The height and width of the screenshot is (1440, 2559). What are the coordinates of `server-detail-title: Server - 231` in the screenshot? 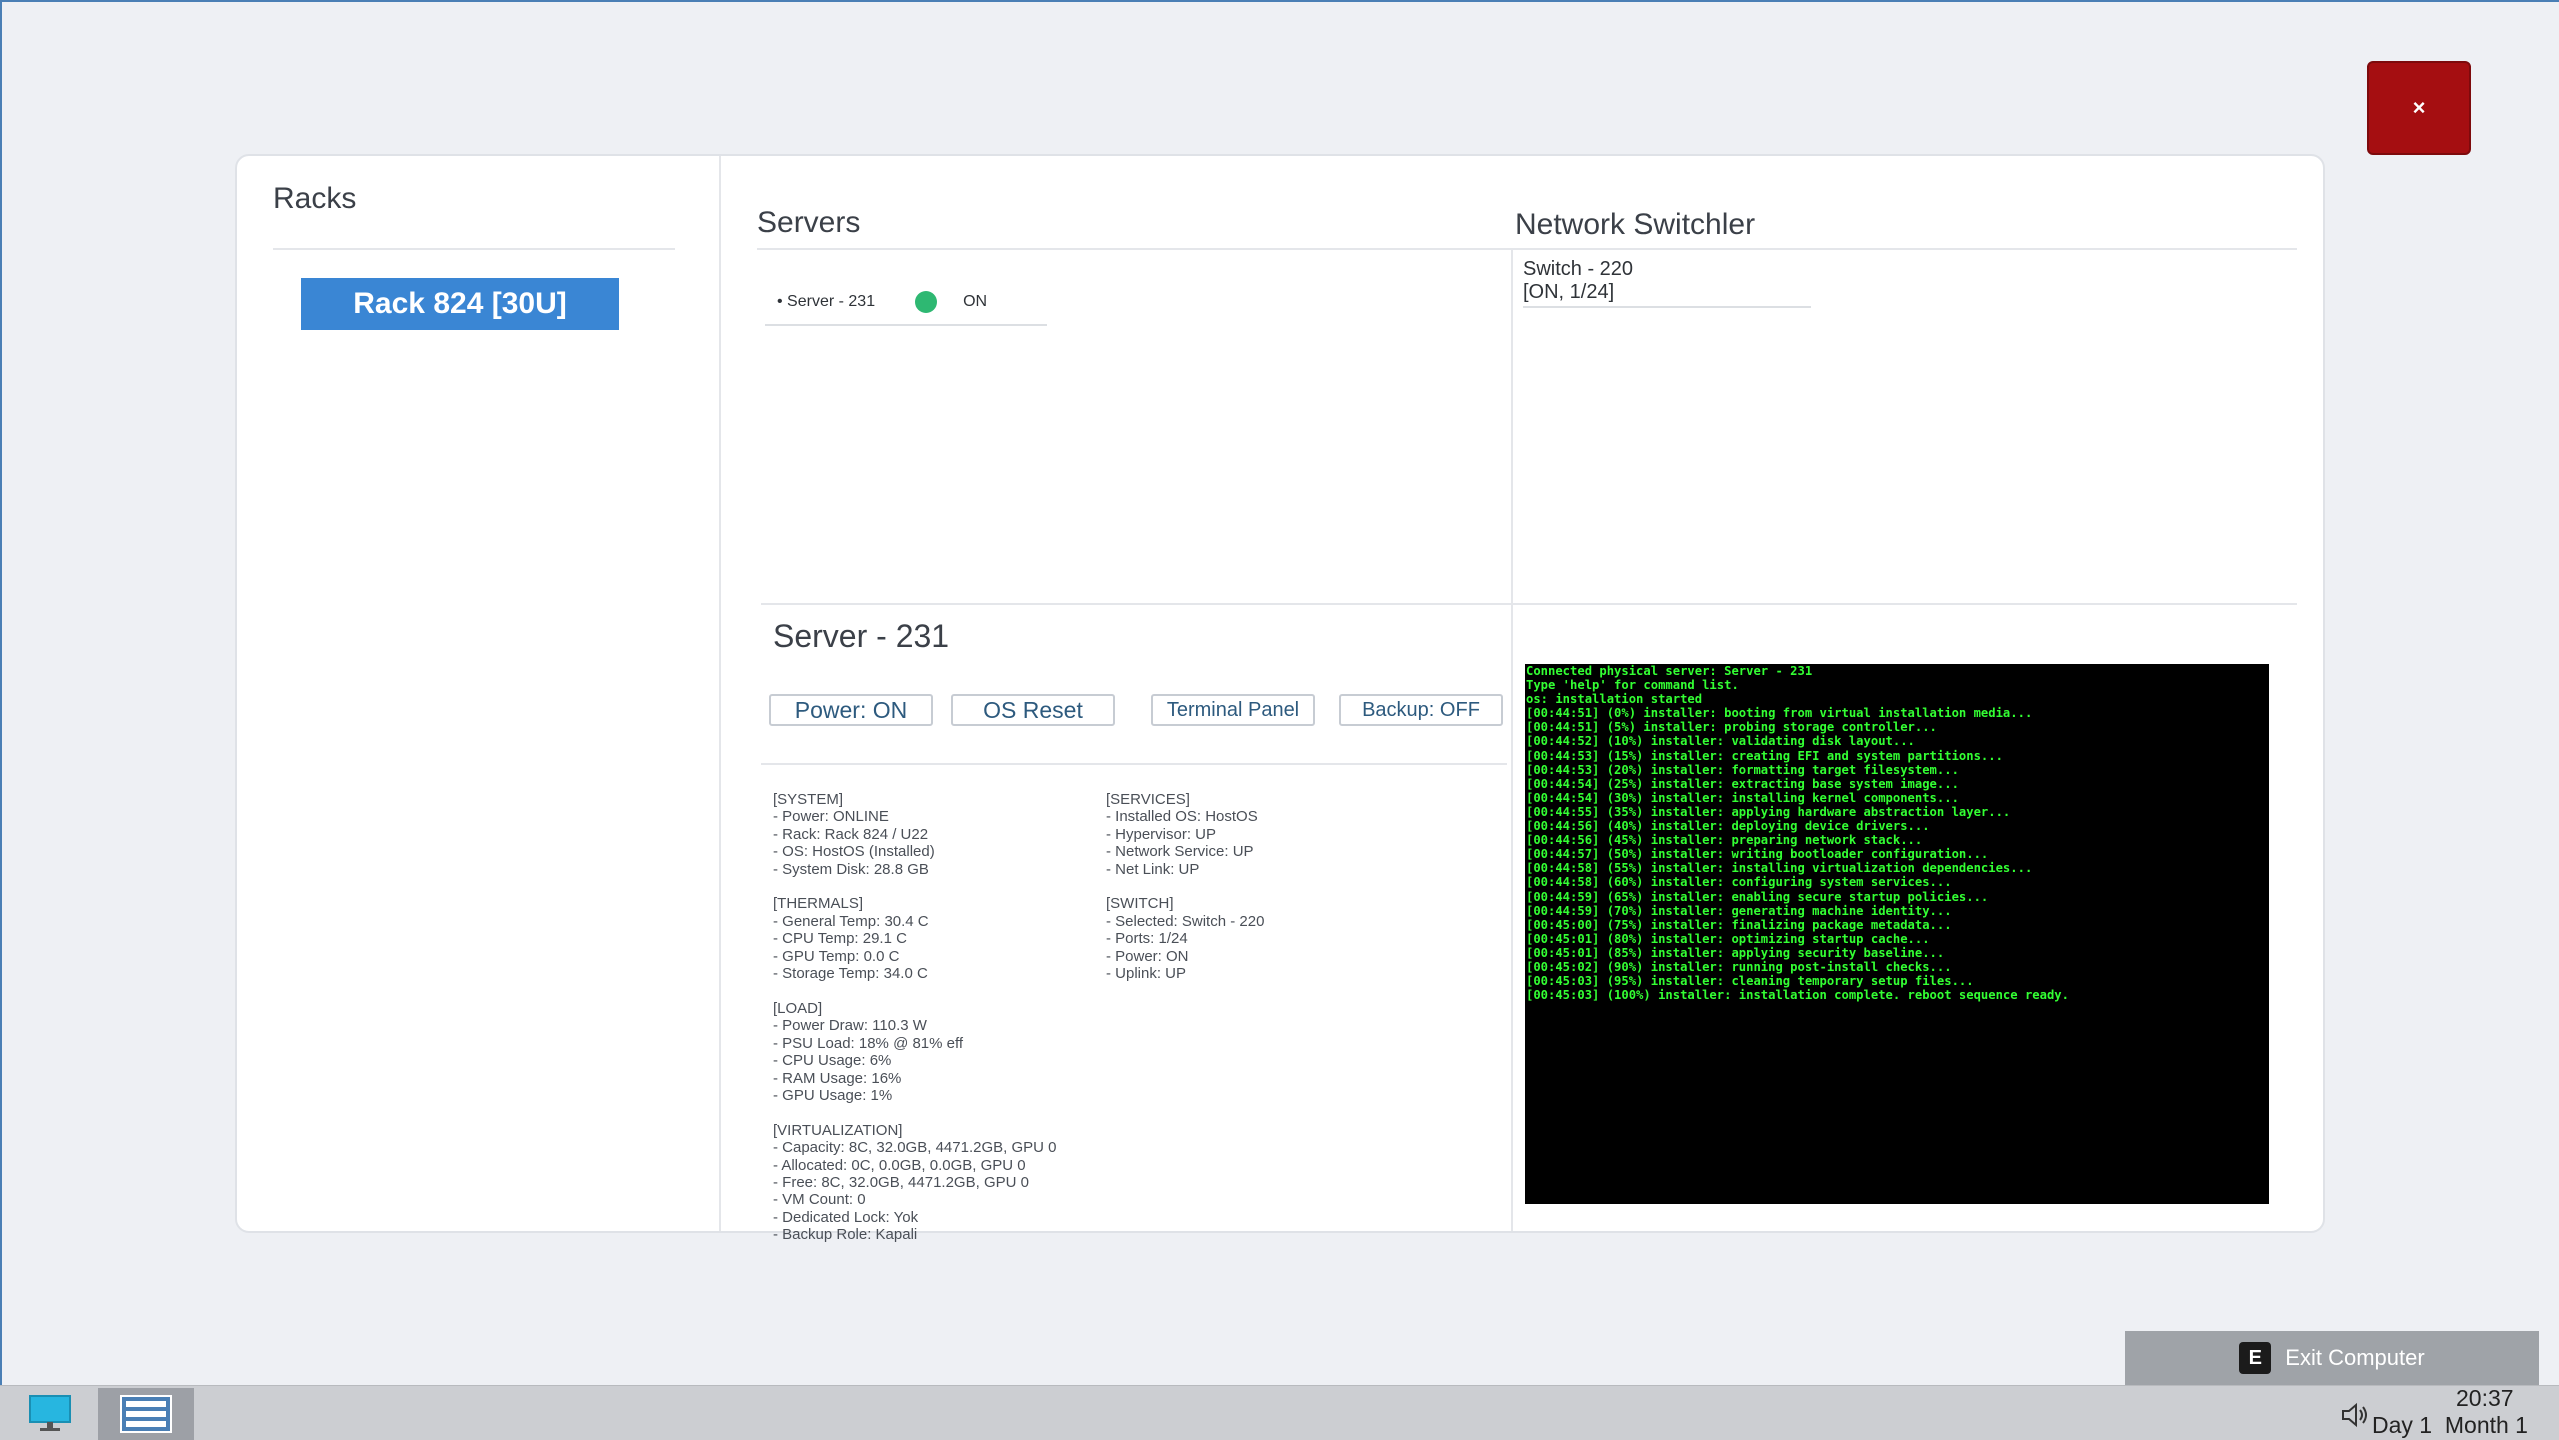 It's located at (861, 636).